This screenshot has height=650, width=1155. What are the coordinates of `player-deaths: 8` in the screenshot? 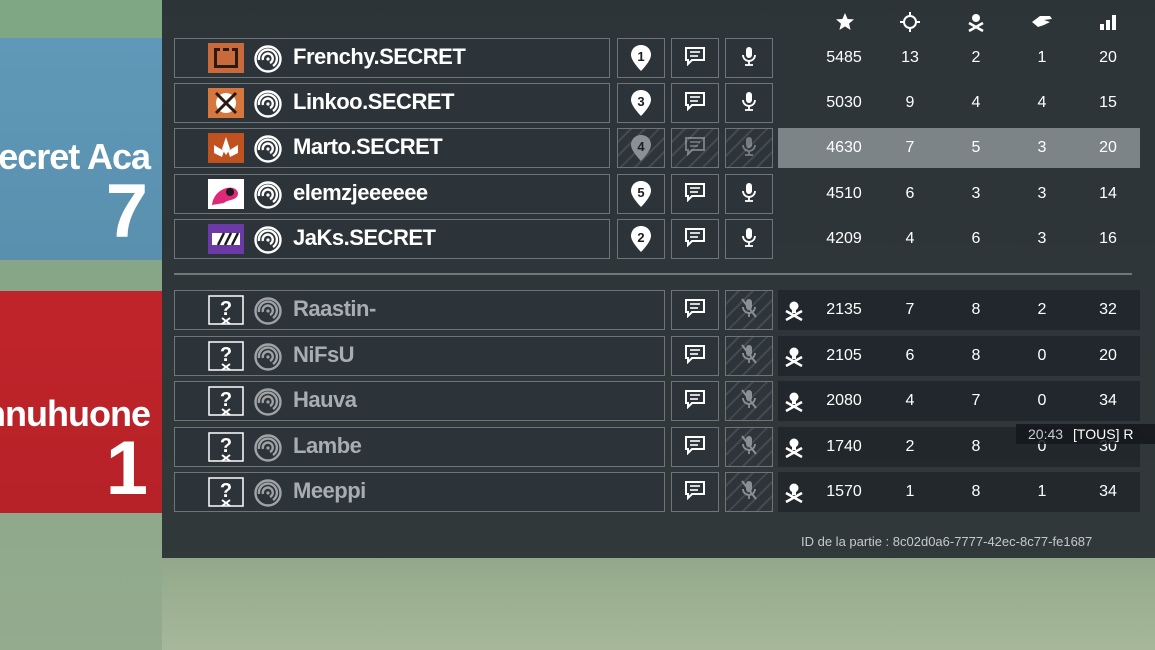 It's located at (976, 355).